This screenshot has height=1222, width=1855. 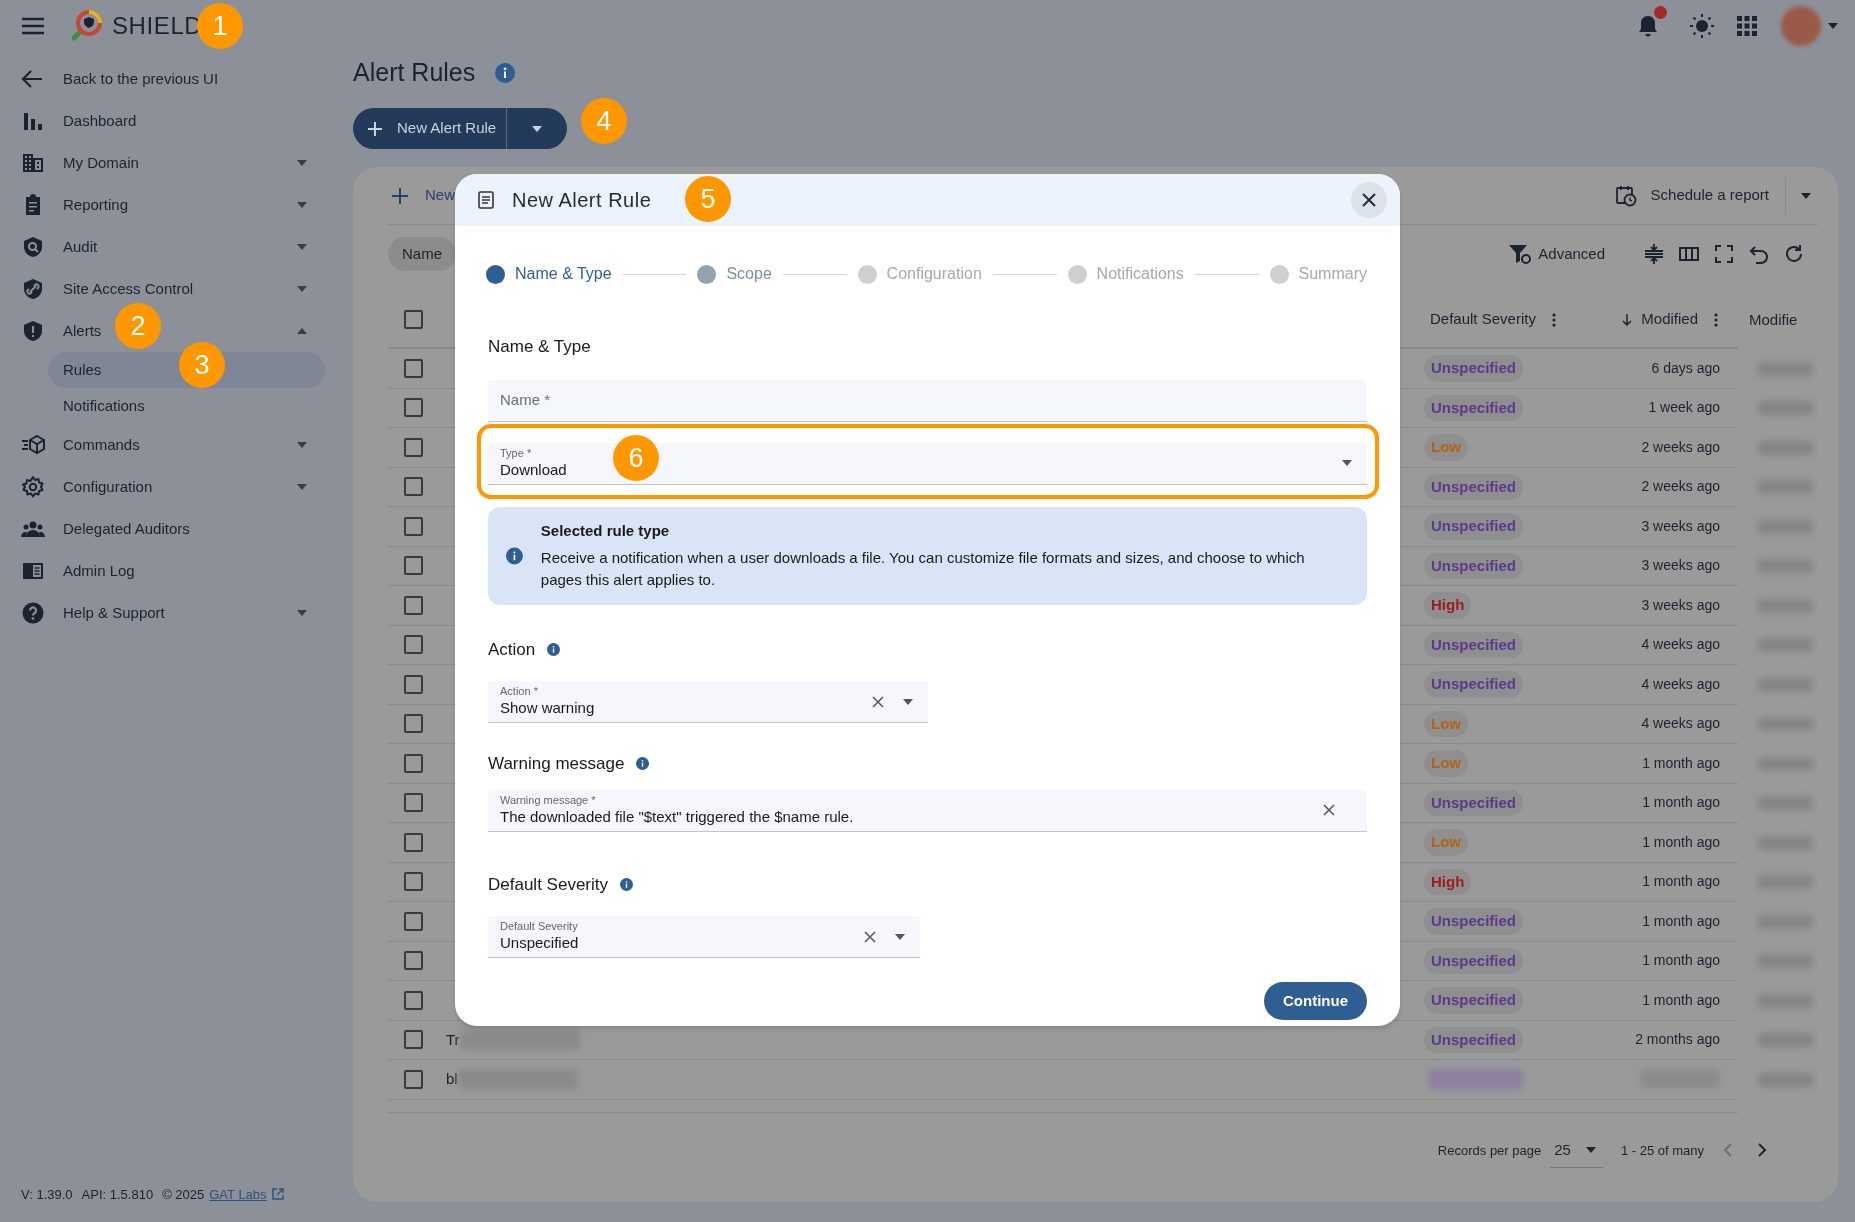 What do you see at coordinates (453, 1039) in the screenshot?
I see `table-cell-text: Tr` at bounding box center [453, 1039].